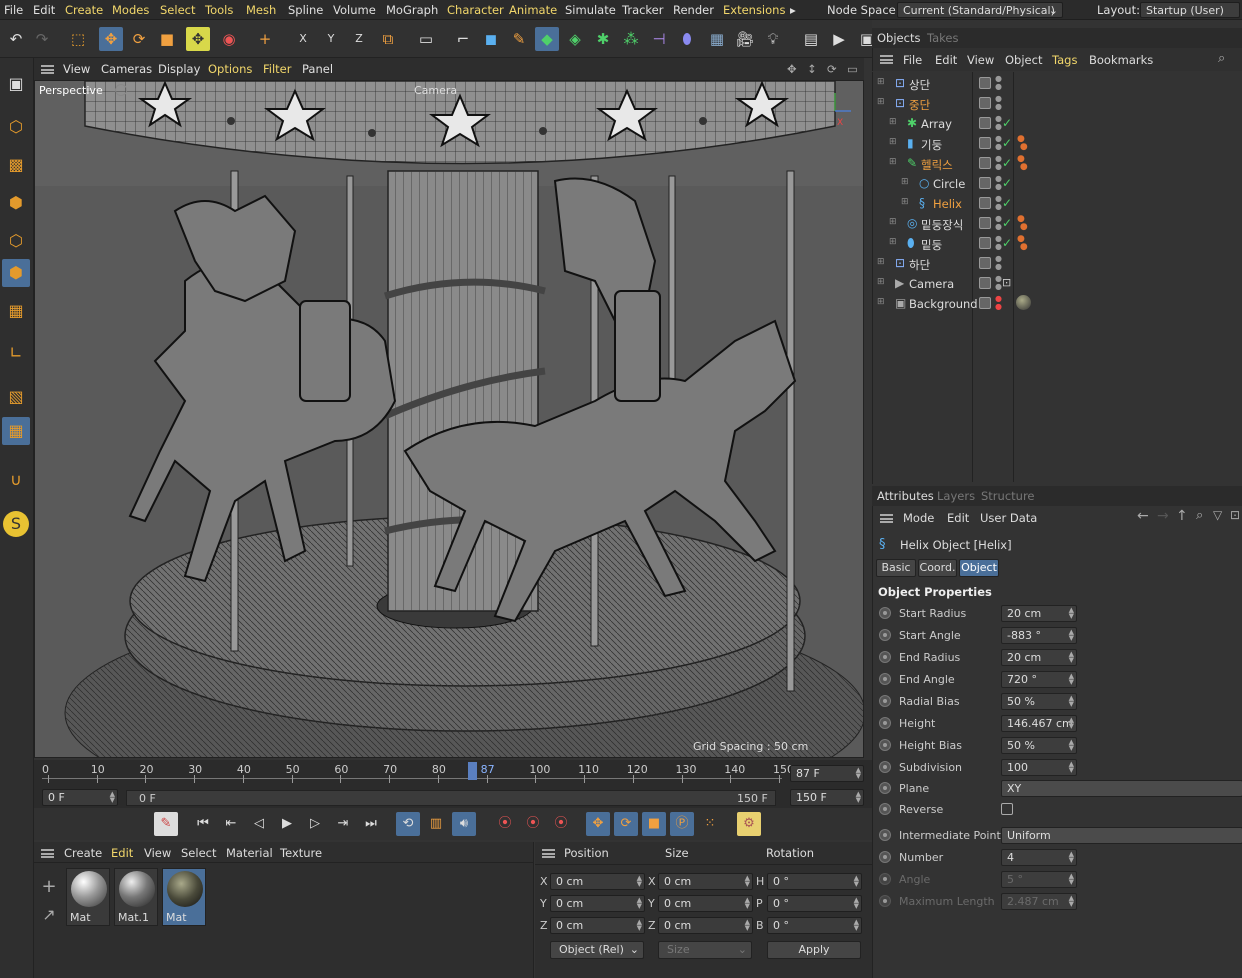 This screenshot has height=978, width=1242. I want to click on menu-mograph: MoGraph, so click(412, 10).